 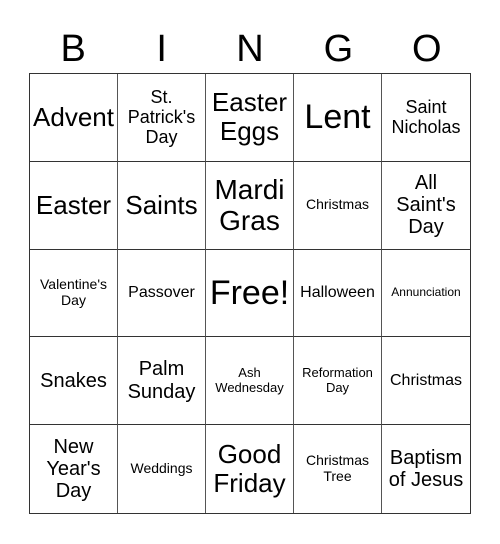 I want to click on bingo-cell: Valentine's Day, so click(x=74, y=293).